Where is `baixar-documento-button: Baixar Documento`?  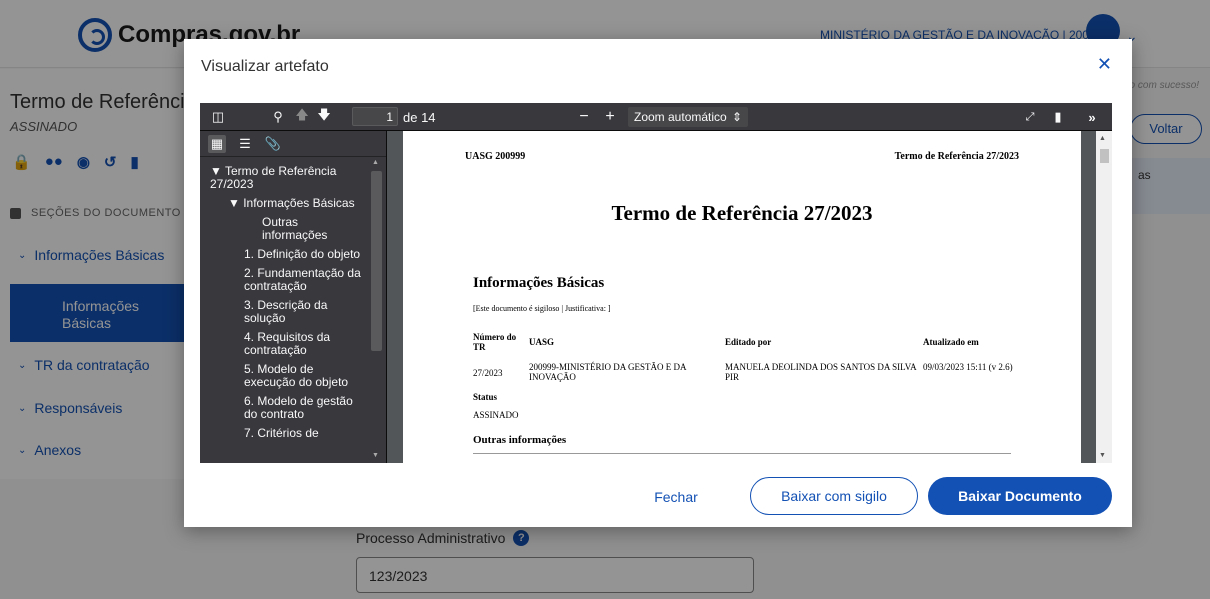
baixar-documento-button: Baixar Documento is located at coordinates (1020, 496).